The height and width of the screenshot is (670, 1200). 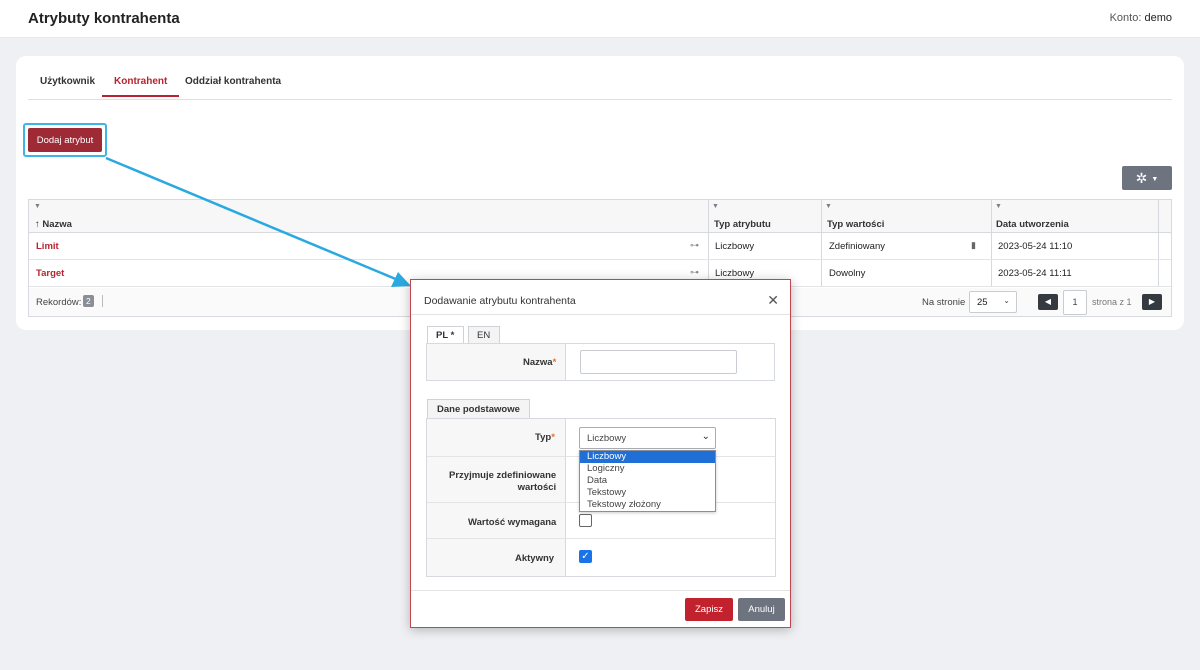 I want to click on active-checkbox: ✓, so click(x=585, y=556).